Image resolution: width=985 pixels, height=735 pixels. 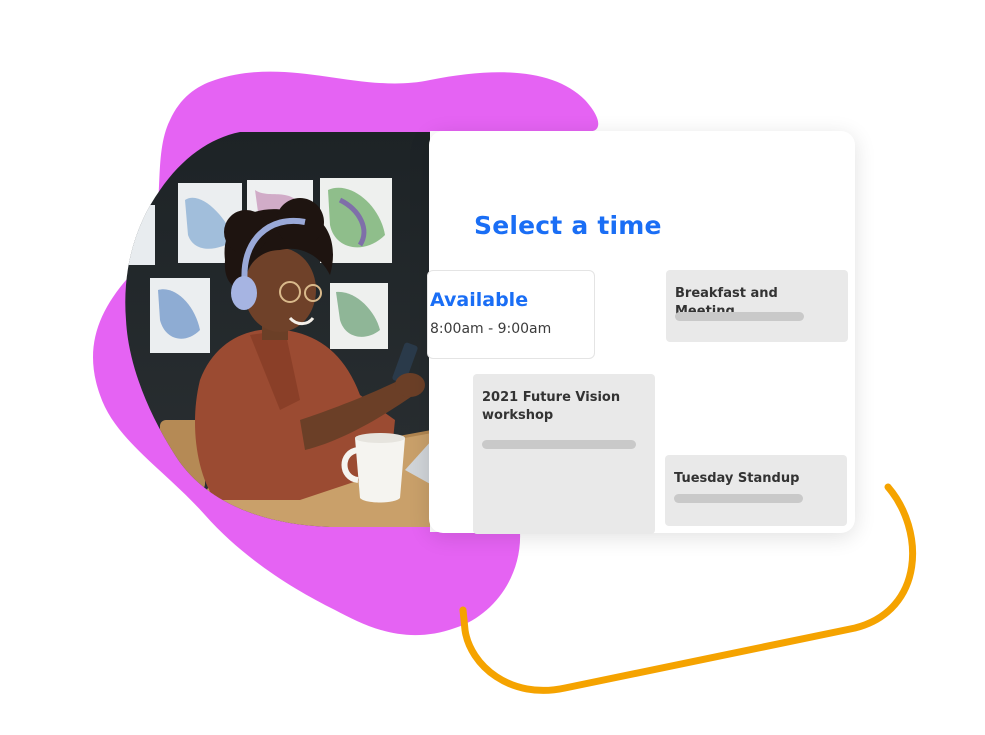 What do you see at coordinates (511, 314) in the screenshot?
I see `available-slot-card: Available 8:00am - 9:00am` at bounding box center [511, 314].